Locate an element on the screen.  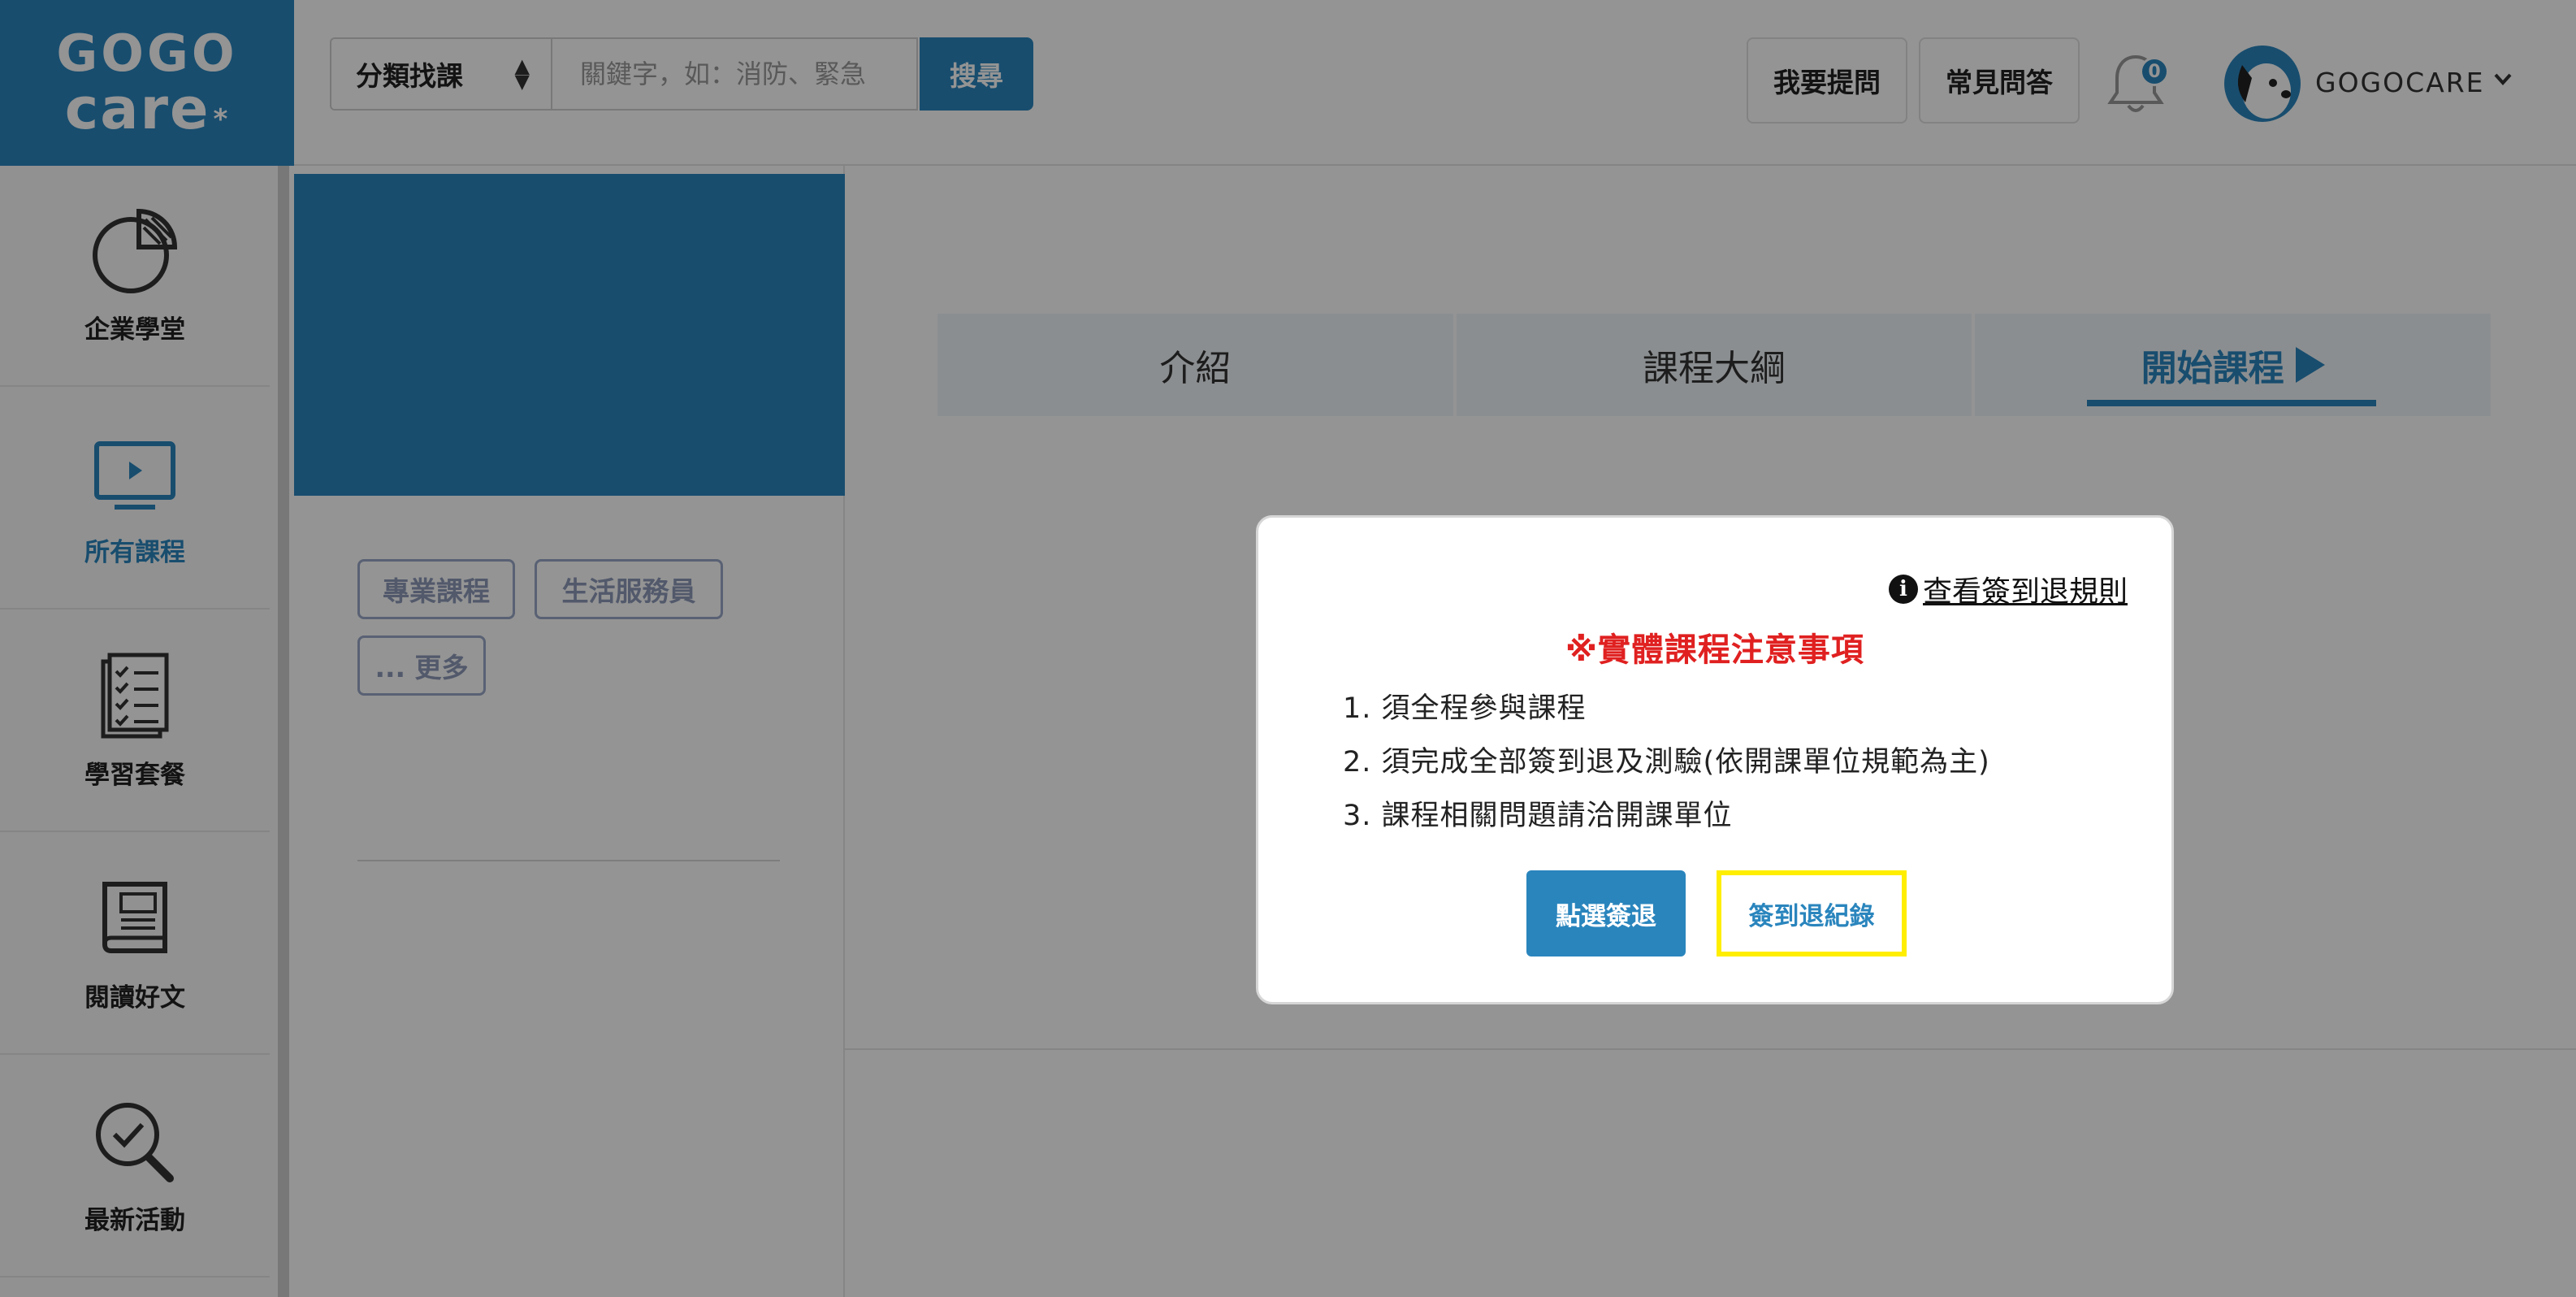
sidebar: 企業學堂 所有課程 學習套餐 閱讀好文 最新活動 is located at coordinates (141, 731).